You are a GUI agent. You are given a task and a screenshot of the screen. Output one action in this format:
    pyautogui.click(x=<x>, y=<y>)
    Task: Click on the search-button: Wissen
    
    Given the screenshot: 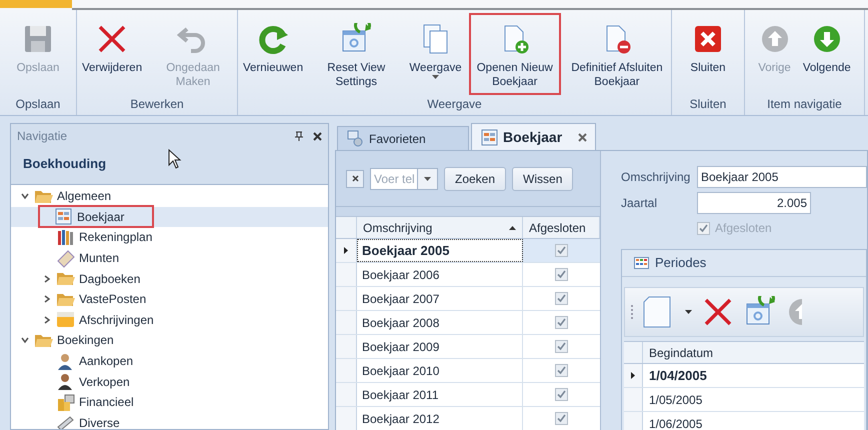 What is the action you would take?
    pyautogui.click(x=543, y=178)
    